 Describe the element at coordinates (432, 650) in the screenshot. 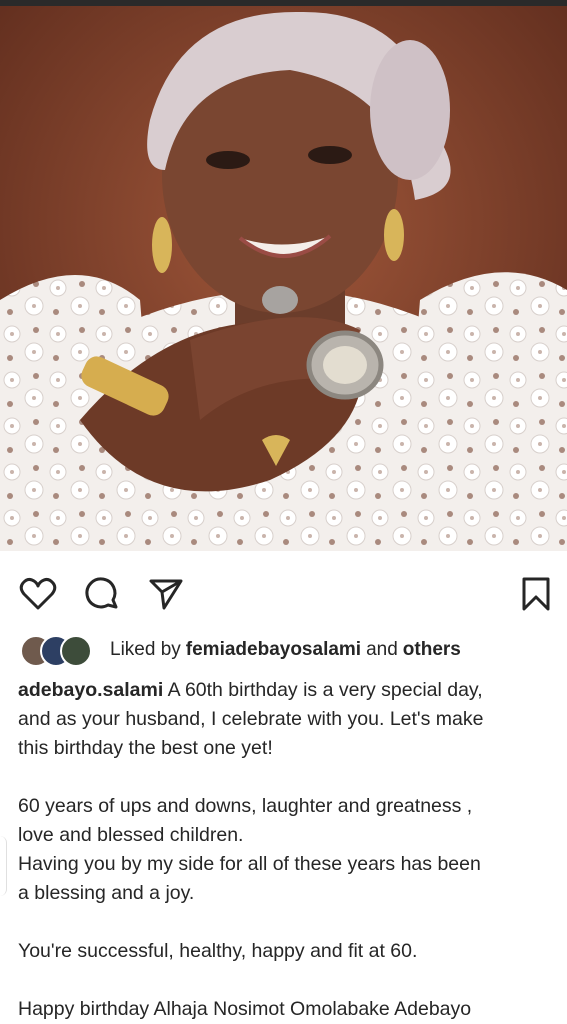

I see `liked-by-others: others` at that location.